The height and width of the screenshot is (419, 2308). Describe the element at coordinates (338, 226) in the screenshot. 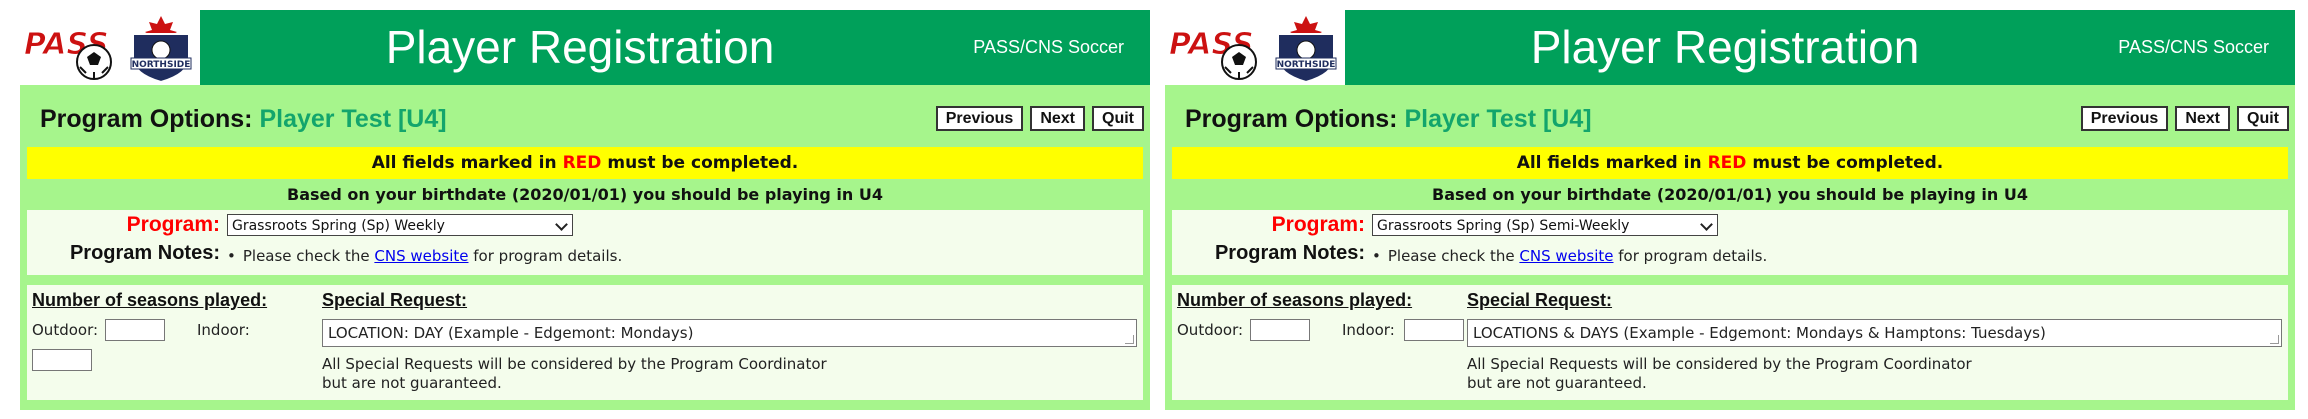

I see `program-selected-value: Grassroots Spring (Sp) Weekly` at that location.